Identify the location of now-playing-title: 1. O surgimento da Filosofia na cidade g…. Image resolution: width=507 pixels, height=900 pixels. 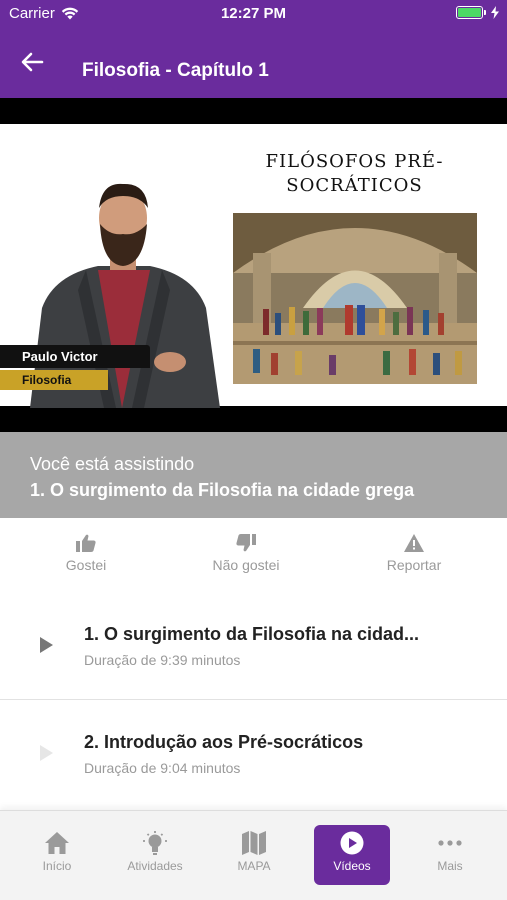
(222, 490).